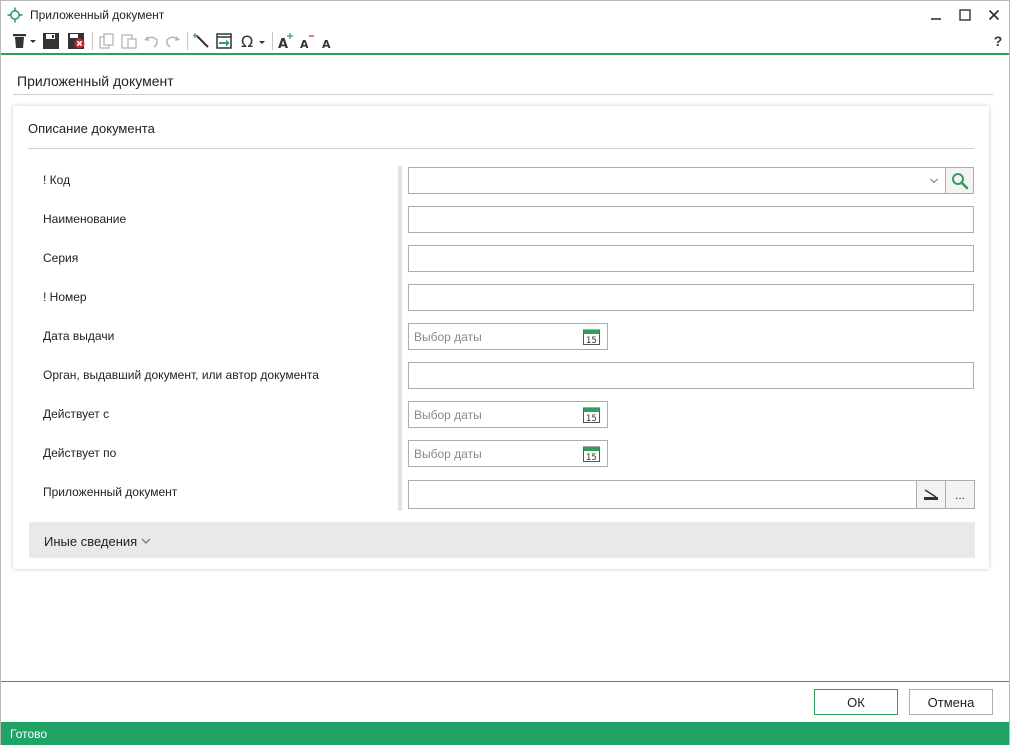 This screenshot has height=745, width=1010. I want to click on valid-to-input, so click(508, 453).